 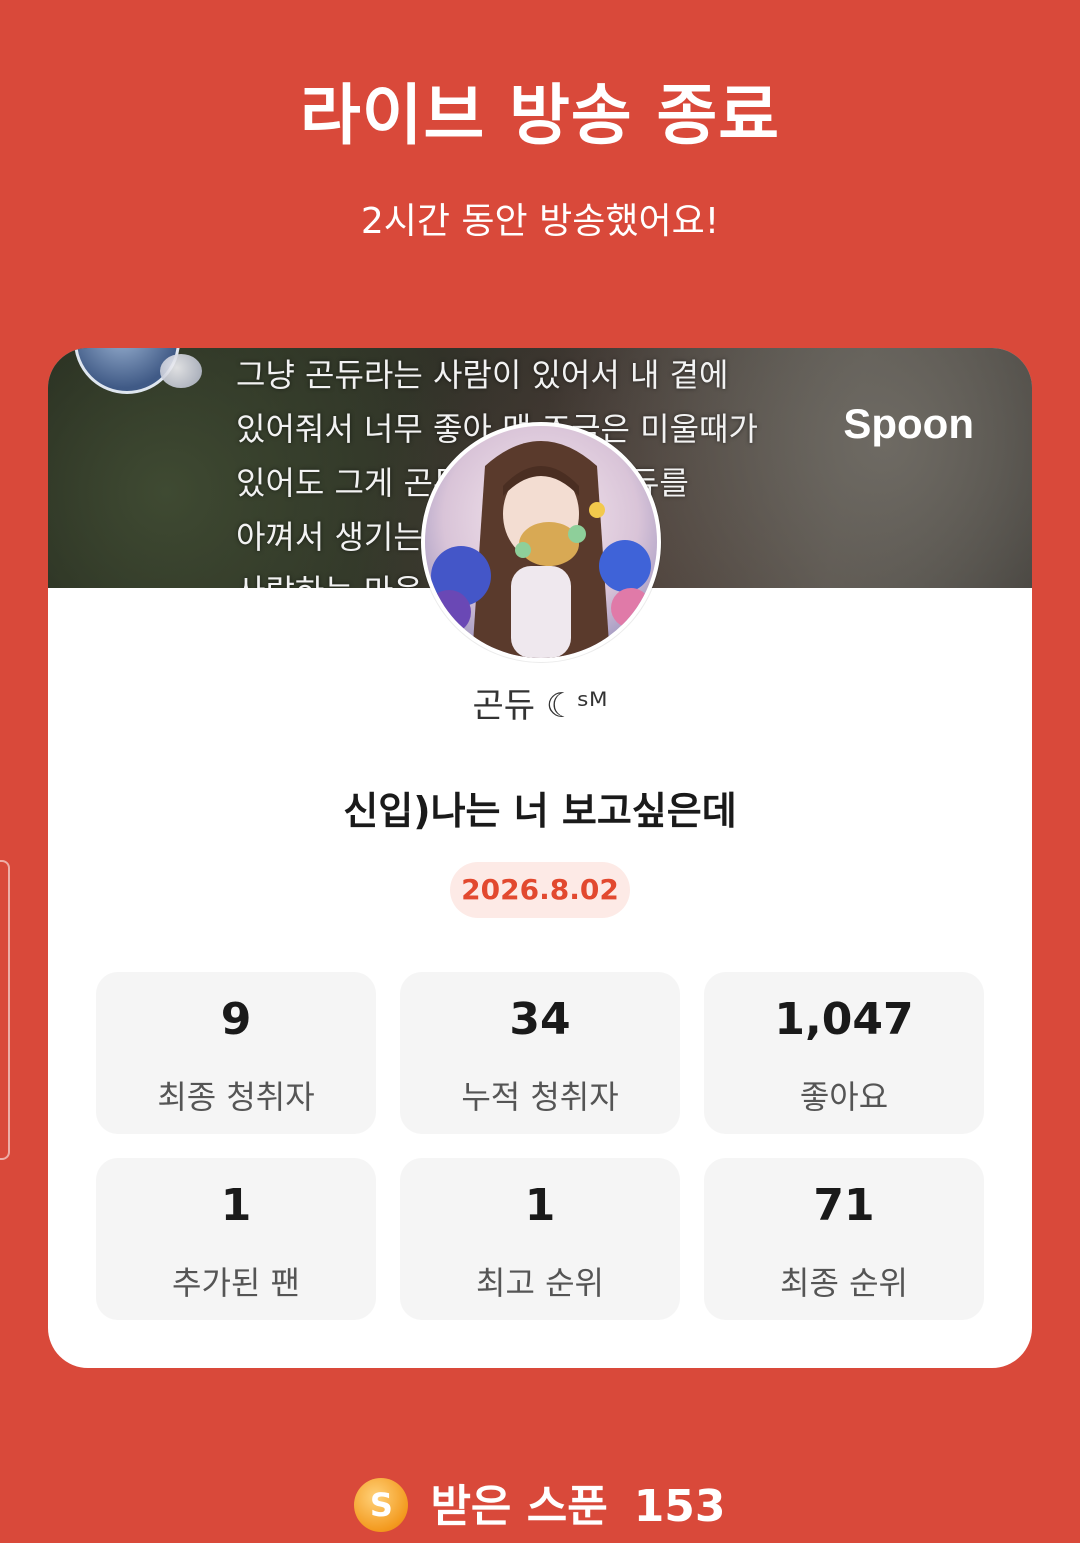 What do you see at coordinates (540, 1283) in the screenshot?
I see `stat-label: 최고 순위` at bounding box center [540, 1283].